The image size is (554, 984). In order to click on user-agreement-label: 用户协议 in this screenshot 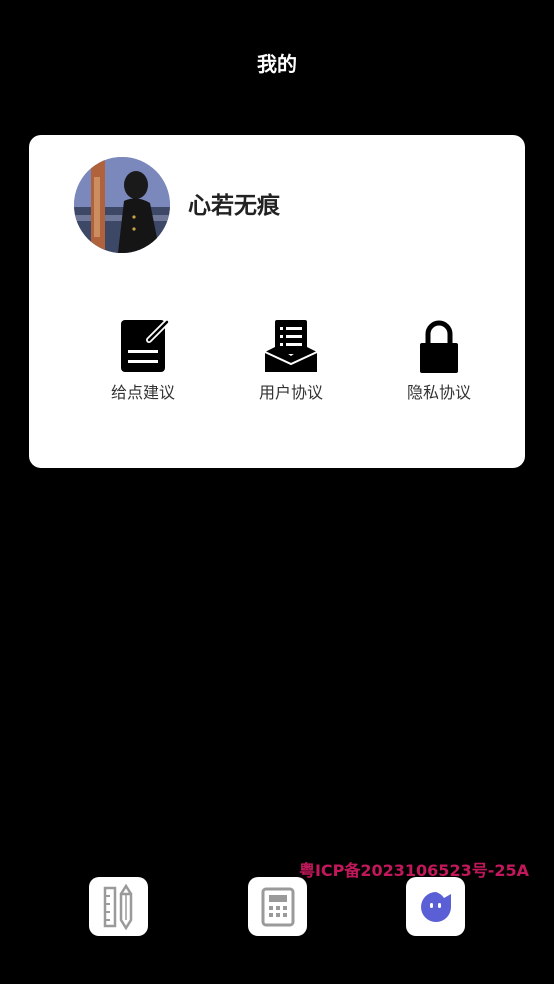, I will do `click(290, 392)`.